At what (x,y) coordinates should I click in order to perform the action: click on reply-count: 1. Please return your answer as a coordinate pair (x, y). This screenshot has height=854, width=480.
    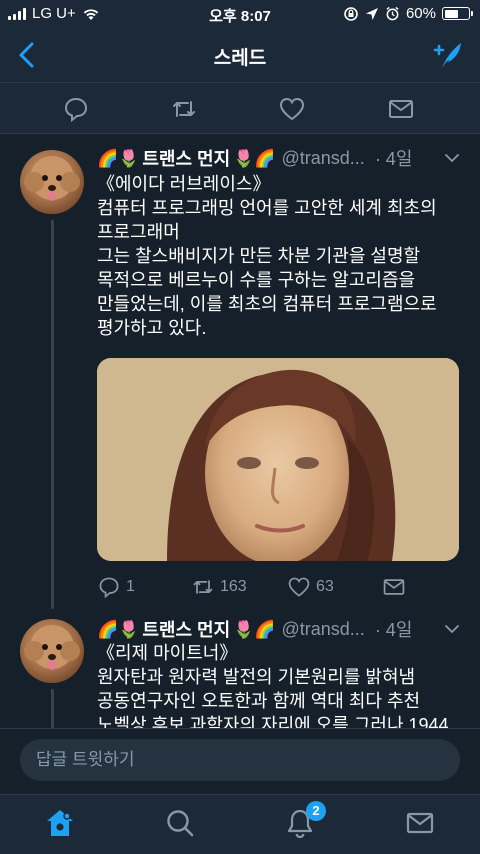
    Looking at the image, I should click on (130, 586).